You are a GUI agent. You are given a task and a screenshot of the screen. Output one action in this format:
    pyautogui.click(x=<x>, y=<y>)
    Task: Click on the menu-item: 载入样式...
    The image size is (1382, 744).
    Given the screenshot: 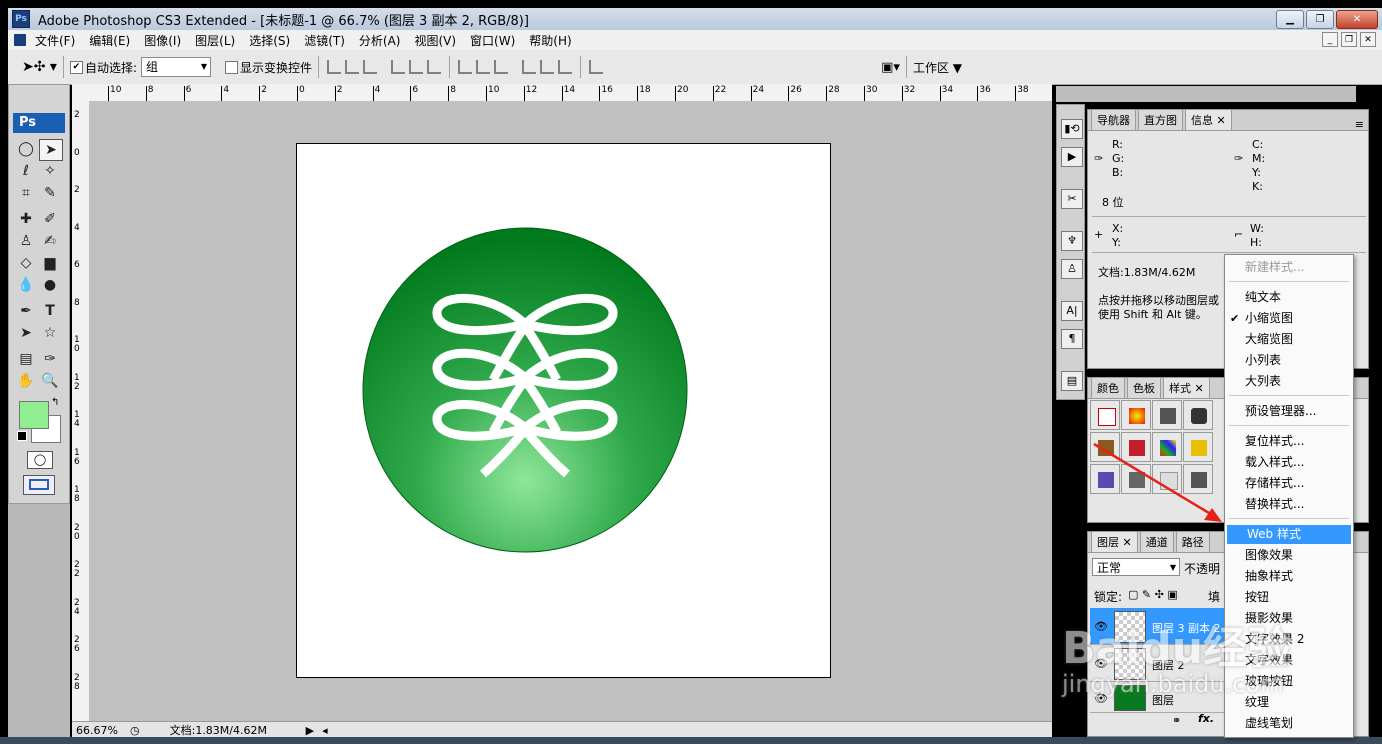 What is the action you would take?
    pyautogui.click(x=1289, y=462)
    